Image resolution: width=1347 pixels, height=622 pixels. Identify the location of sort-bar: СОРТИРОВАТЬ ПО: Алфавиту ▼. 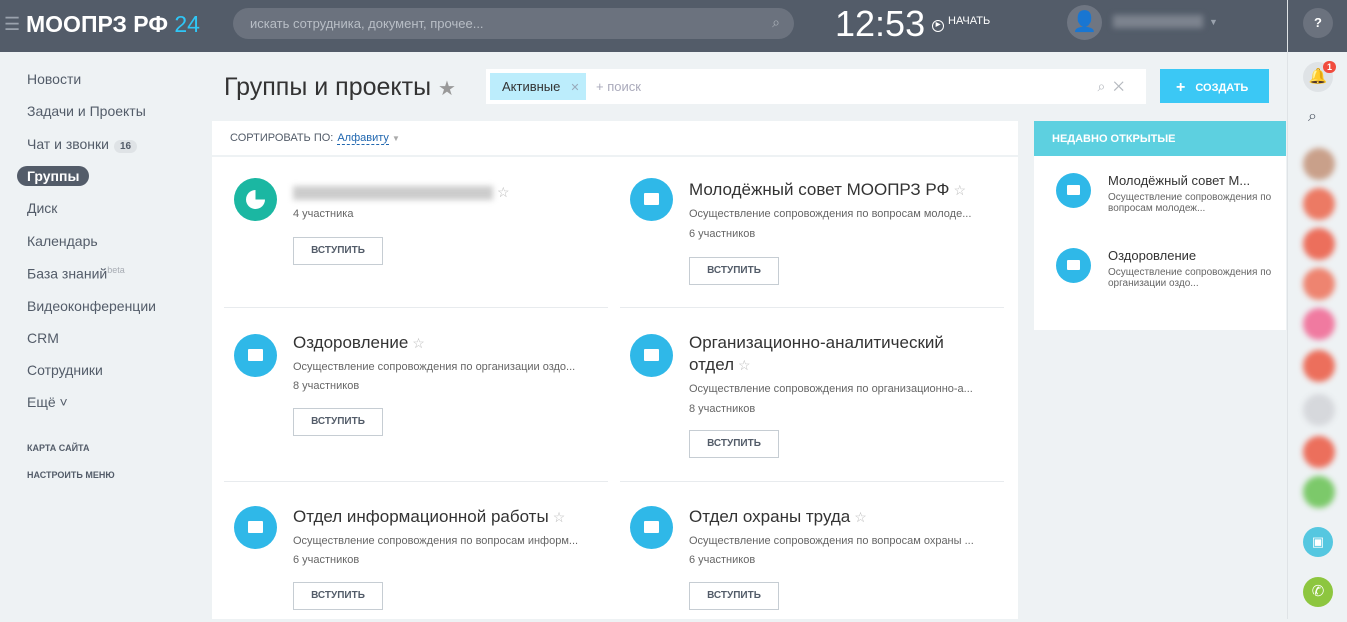
(615, 139).